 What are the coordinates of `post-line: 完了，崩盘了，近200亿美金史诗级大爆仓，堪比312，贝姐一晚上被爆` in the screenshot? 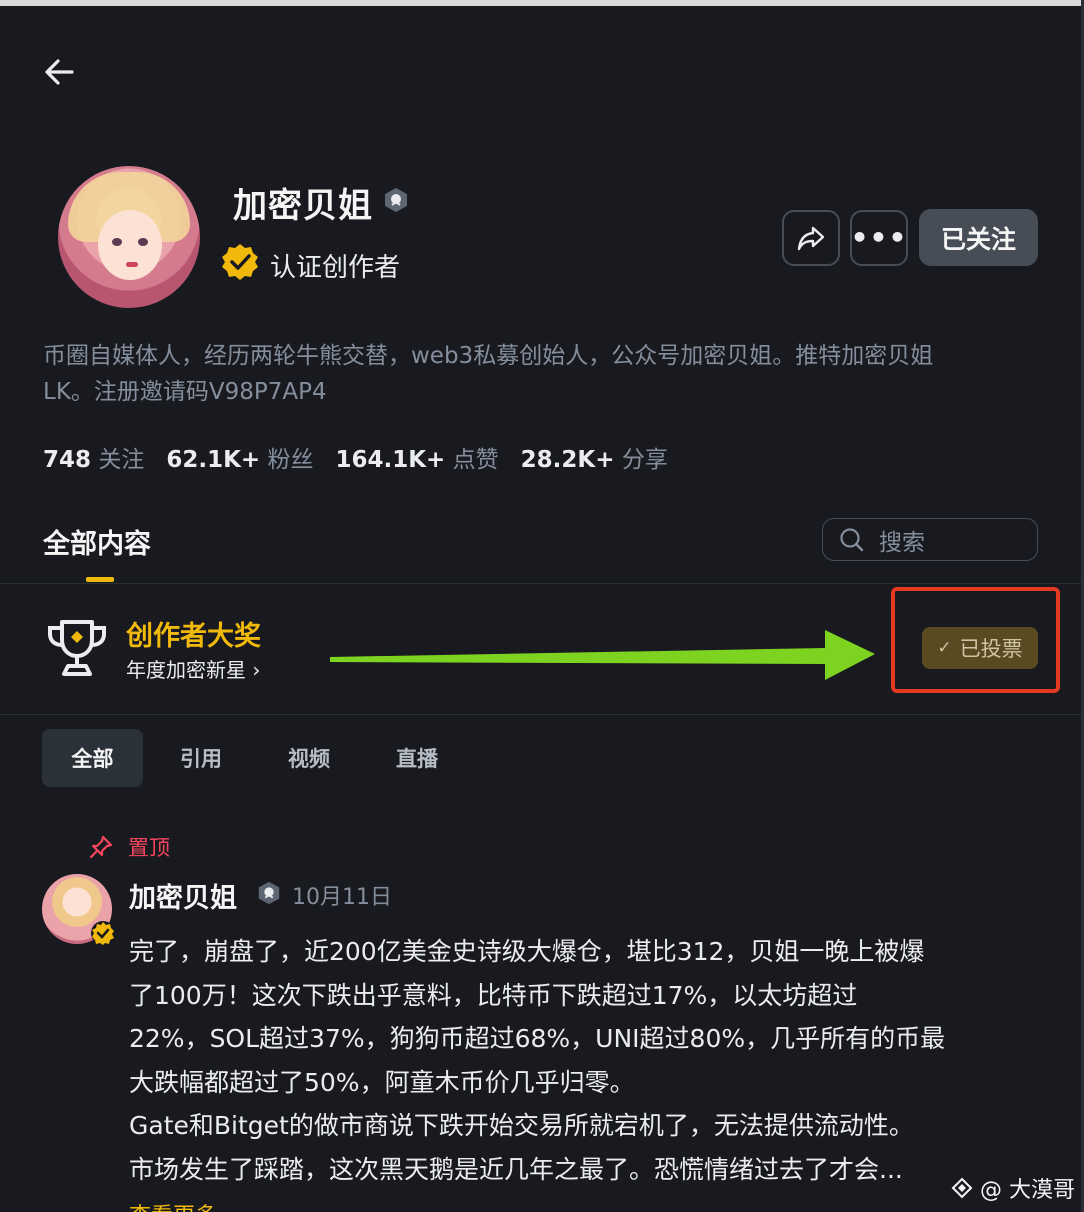 It's located at (527, 951).